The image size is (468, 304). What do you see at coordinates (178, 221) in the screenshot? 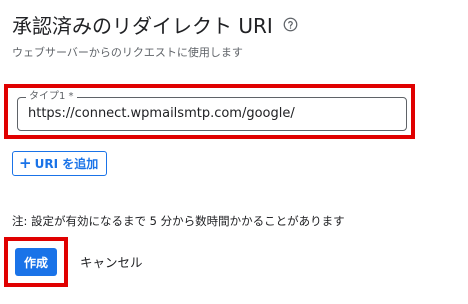
I see `note-text: 注: 設定が有効になるまで 5 分から数時間かかることがあります` at bounding box center [178, 221].